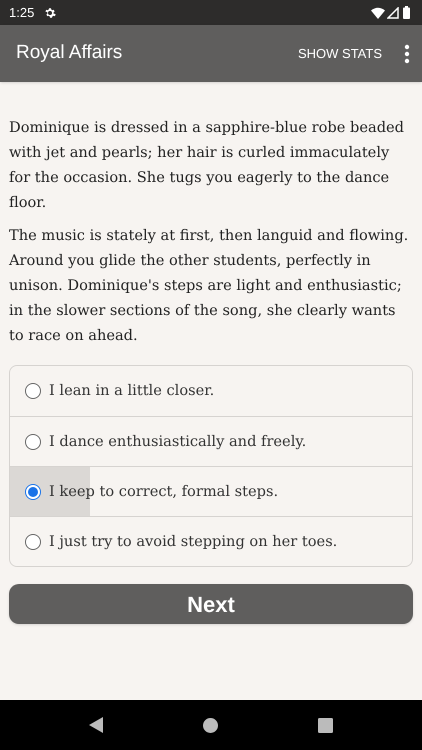 The width and height of the screenshot is (422, 750). Describe the element at coordinates (406, 12) in the screenshot. I see `battery-icon` at that location.